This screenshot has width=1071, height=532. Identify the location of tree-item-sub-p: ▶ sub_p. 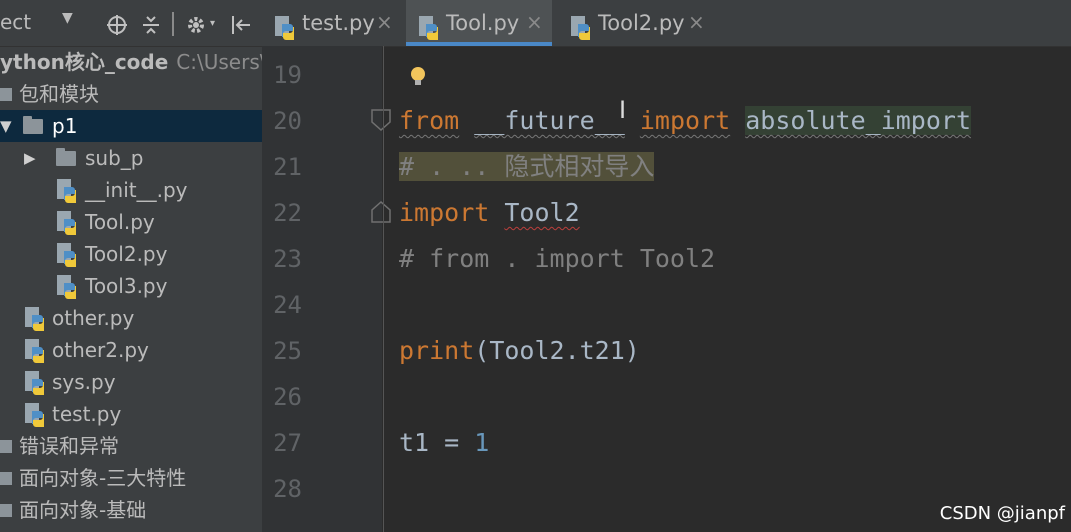
(131, 158).